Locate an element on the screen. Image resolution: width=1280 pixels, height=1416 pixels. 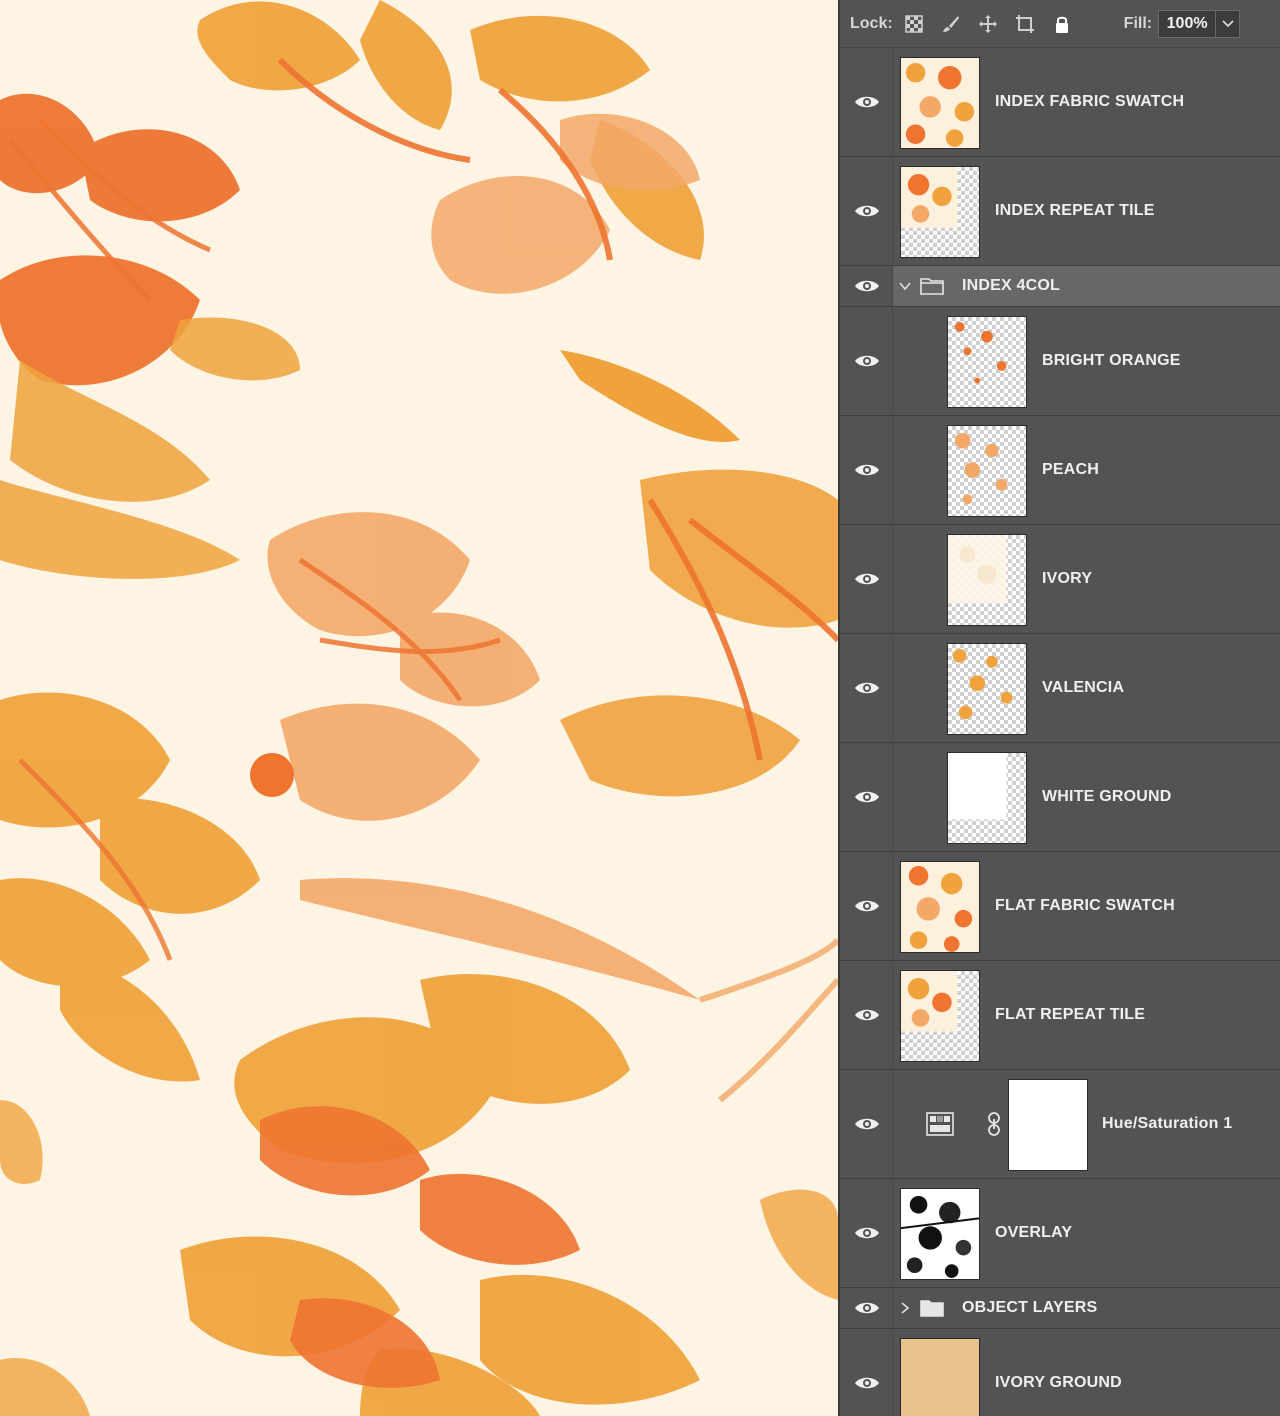
lock-image-pixels-icon is located at coordinates (951, 24).